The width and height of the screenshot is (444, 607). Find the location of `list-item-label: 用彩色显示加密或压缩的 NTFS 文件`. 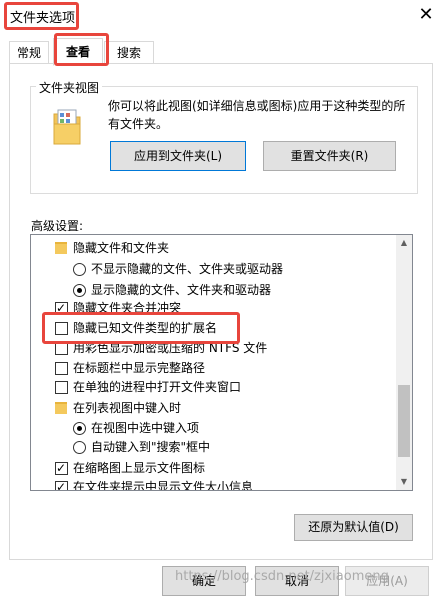

list-item-label: 用彩色显示加密或压缩的 NTFS 文件 is located at coordinates (170, 348).